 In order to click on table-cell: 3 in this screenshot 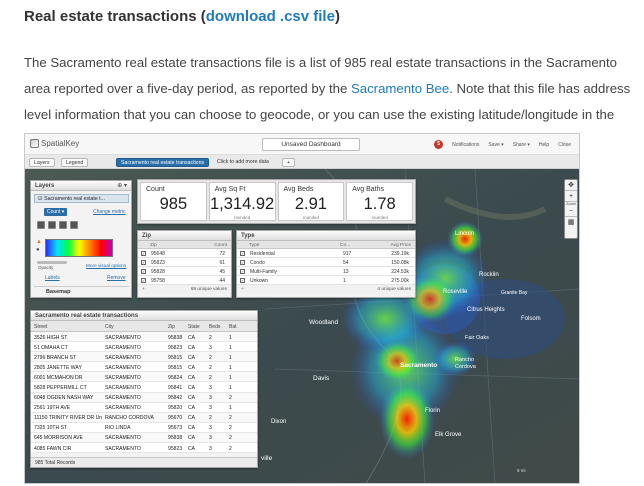, I will do `click(210, 438)`.